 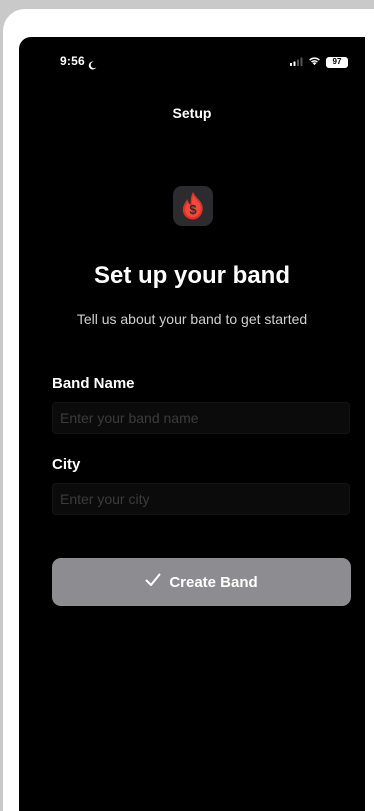 What do you see at coordinates (337, 62) in the screenshot?
I see `battery-icon: 97` at bounding box center [337, 62].